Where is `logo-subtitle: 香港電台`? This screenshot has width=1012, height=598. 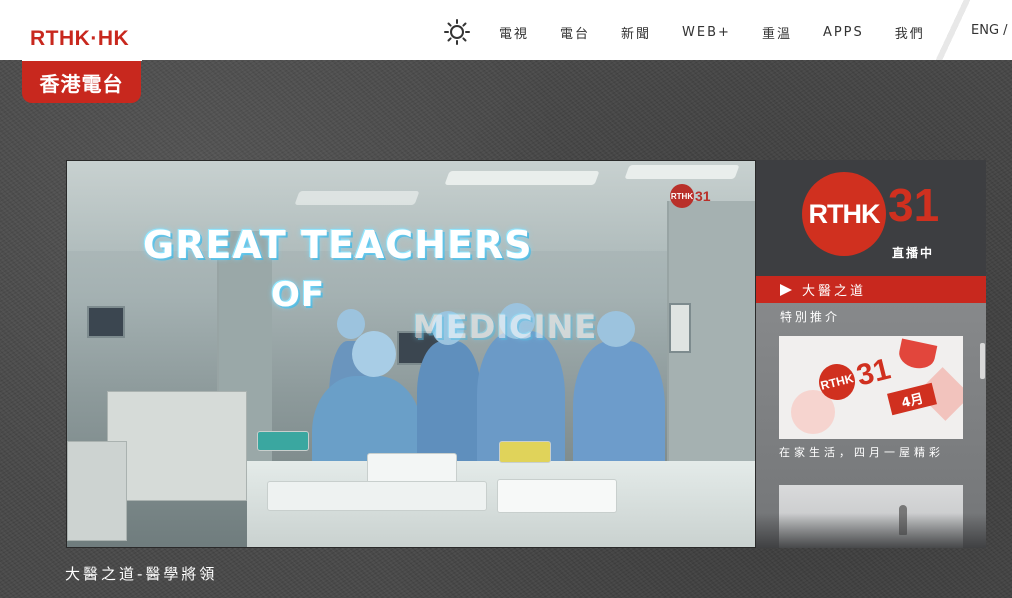 logo-subtitle: 香港電台 is located at coordinates (81, 83).